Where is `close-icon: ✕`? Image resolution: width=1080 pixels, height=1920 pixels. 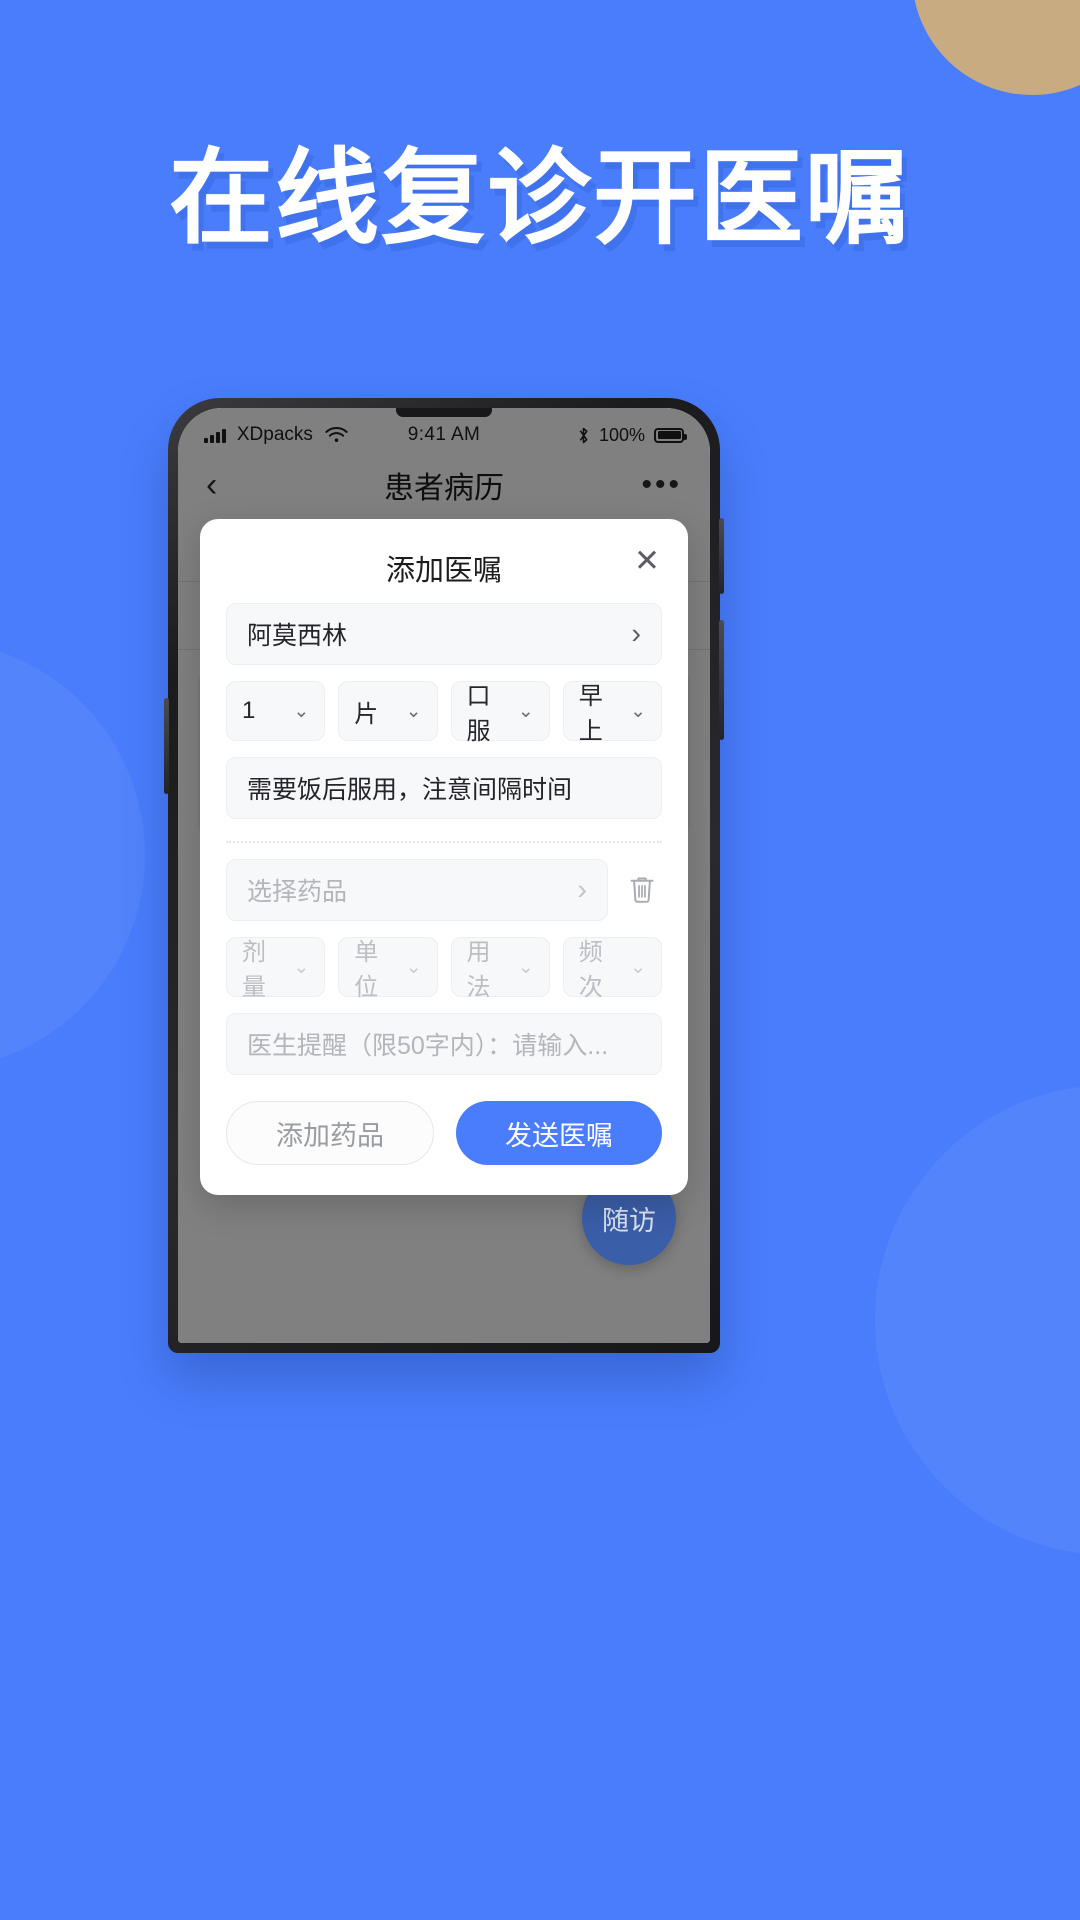
close-icon: ✕ is located at coordinates (647, 560).